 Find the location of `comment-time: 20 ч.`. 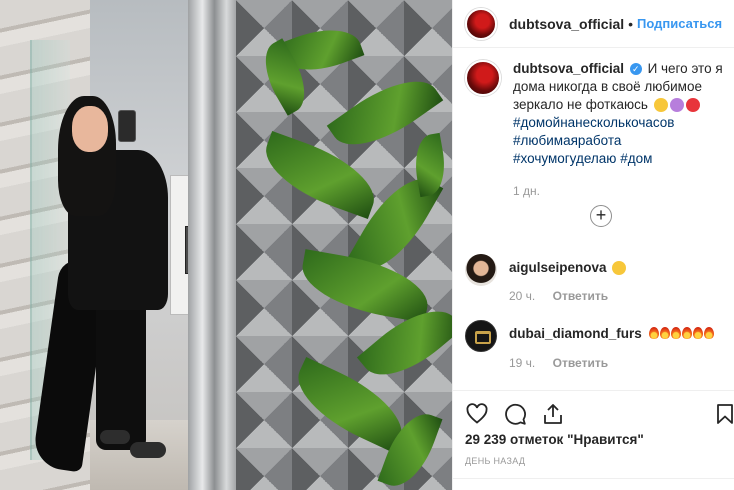

comment-time: 20 ч. is located at coordinates (522, 296).